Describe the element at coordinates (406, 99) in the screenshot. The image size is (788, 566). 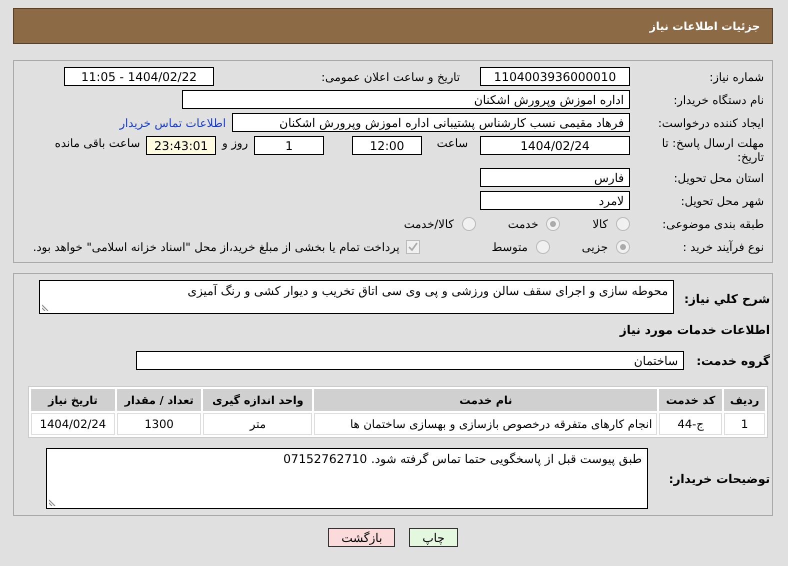
I see `buyer-org-field: اداره اموزش وپرورش اشکنان` at that location.